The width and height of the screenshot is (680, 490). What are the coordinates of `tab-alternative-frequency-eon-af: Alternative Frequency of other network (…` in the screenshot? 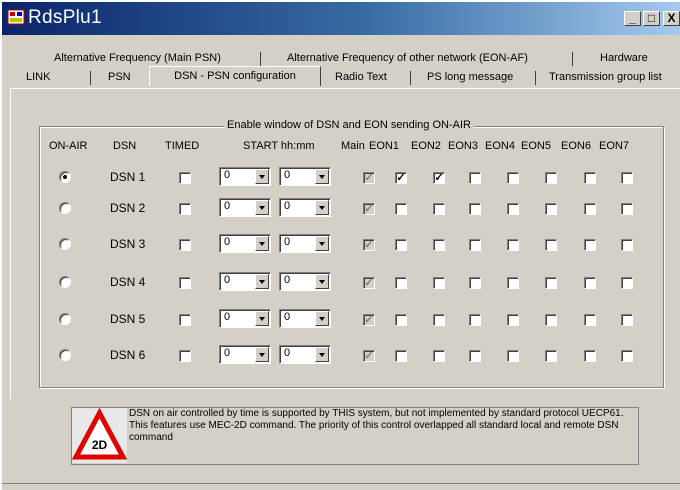 It's located at (407, 58).